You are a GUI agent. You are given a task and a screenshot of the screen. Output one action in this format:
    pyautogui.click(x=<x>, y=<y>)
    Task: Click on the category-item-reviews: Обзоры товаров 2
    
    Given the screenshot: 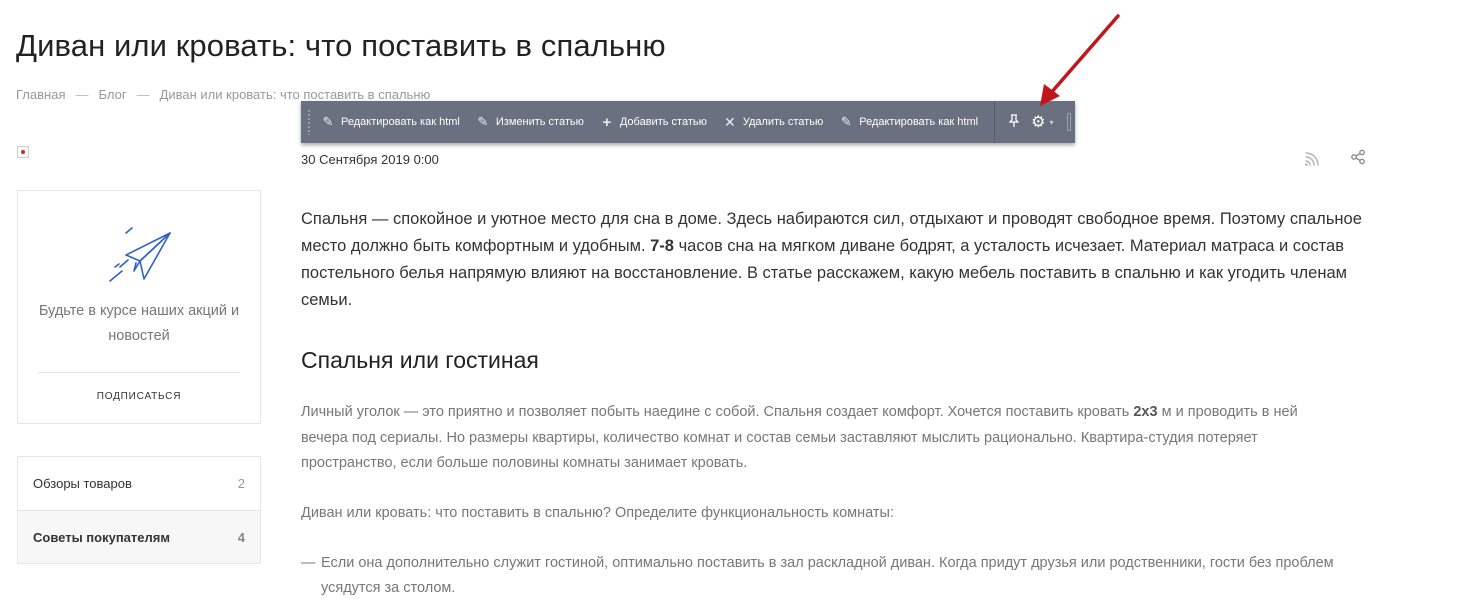 What is the action you would take?
    pyautogui.click(x=139, y=483)
    